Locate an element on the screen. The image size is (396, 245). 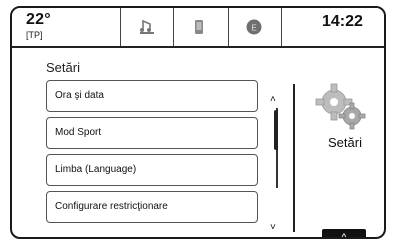
svg-text: E is located at coordinates (253, 28).